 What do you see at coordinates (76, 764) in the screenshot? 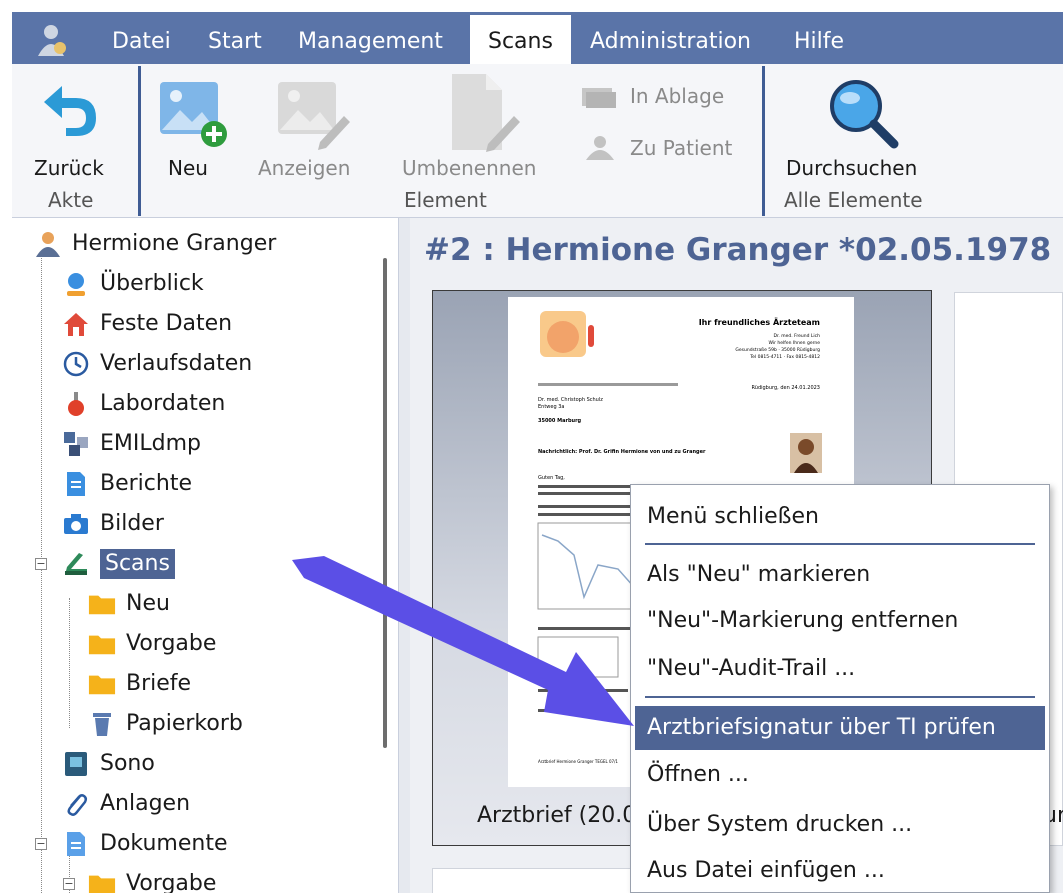
I see `sono-icon` at bounding box center [76, 764].